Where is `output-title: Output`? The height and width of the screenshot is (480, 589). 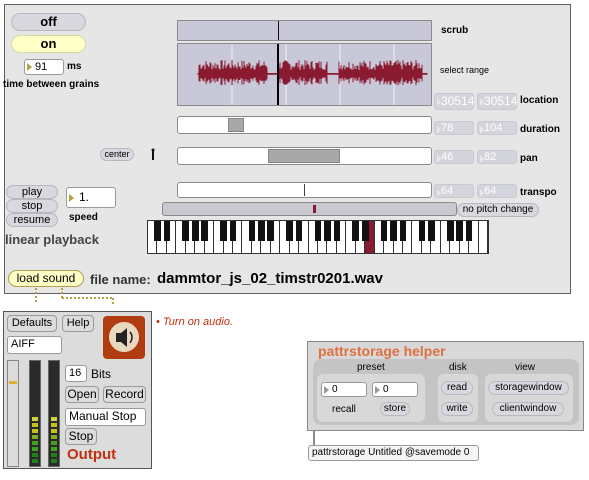
output-title: Output is located at coordinates (92, 454).